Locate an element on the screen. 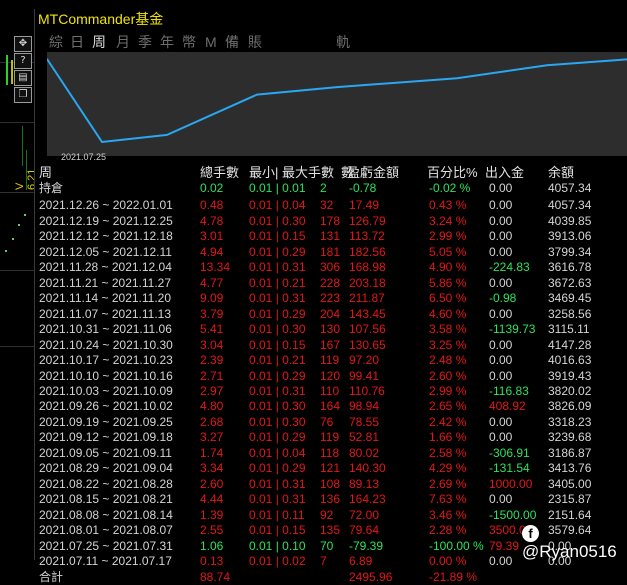  count-cell: 119 is located at coordinates (330, 360).